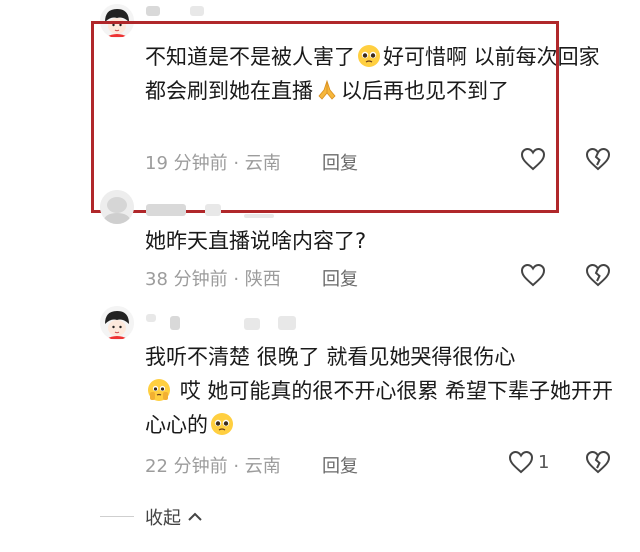 The width and height of the screenshot is (640, 552). Describe the element at coordinates (159, 390) in the screenshot. I see `face-holding-back-tears-emoji` at that location.